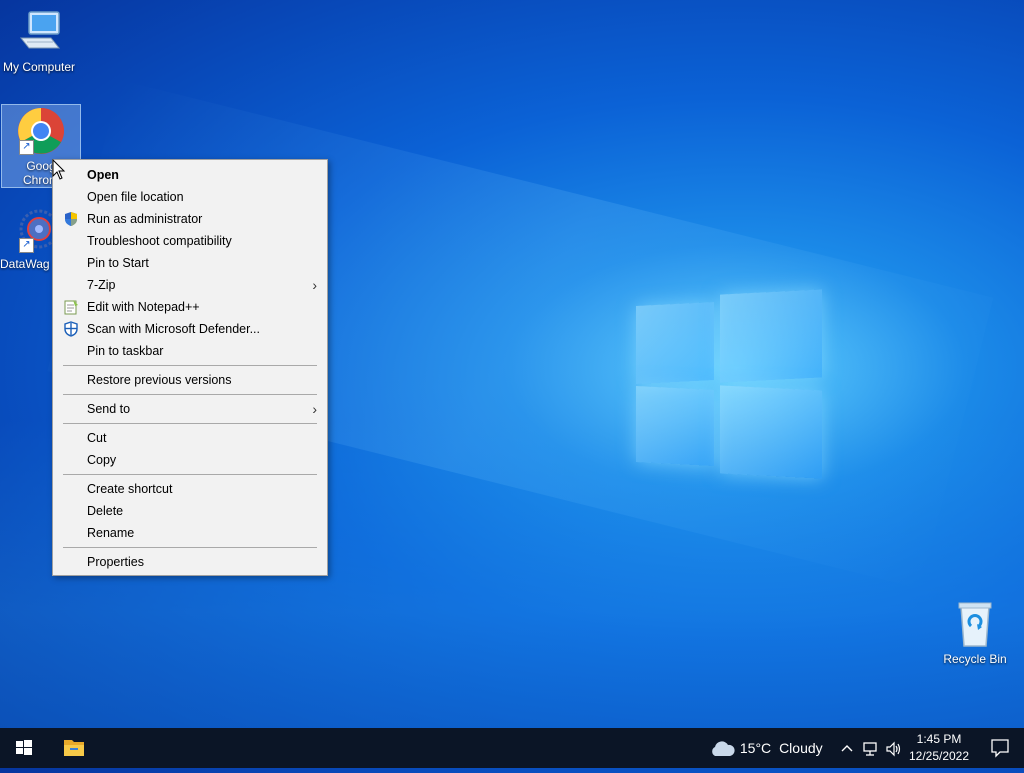 The height and width of the screenshot is (773, 1024). What do you see at coordinates (723, 749) in the screenshot?
I see `cloud-icon` at bounding box center [723, 749].